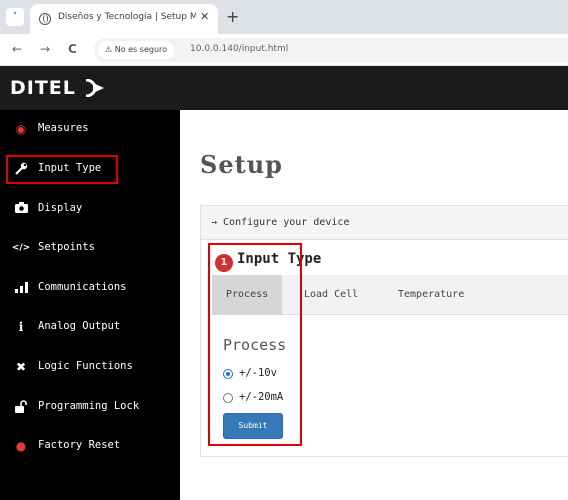  What do you see at coordinates (21, 129) in the screenshot?
I see `gauge-icon: ◉` at bounding box center [21, 129].